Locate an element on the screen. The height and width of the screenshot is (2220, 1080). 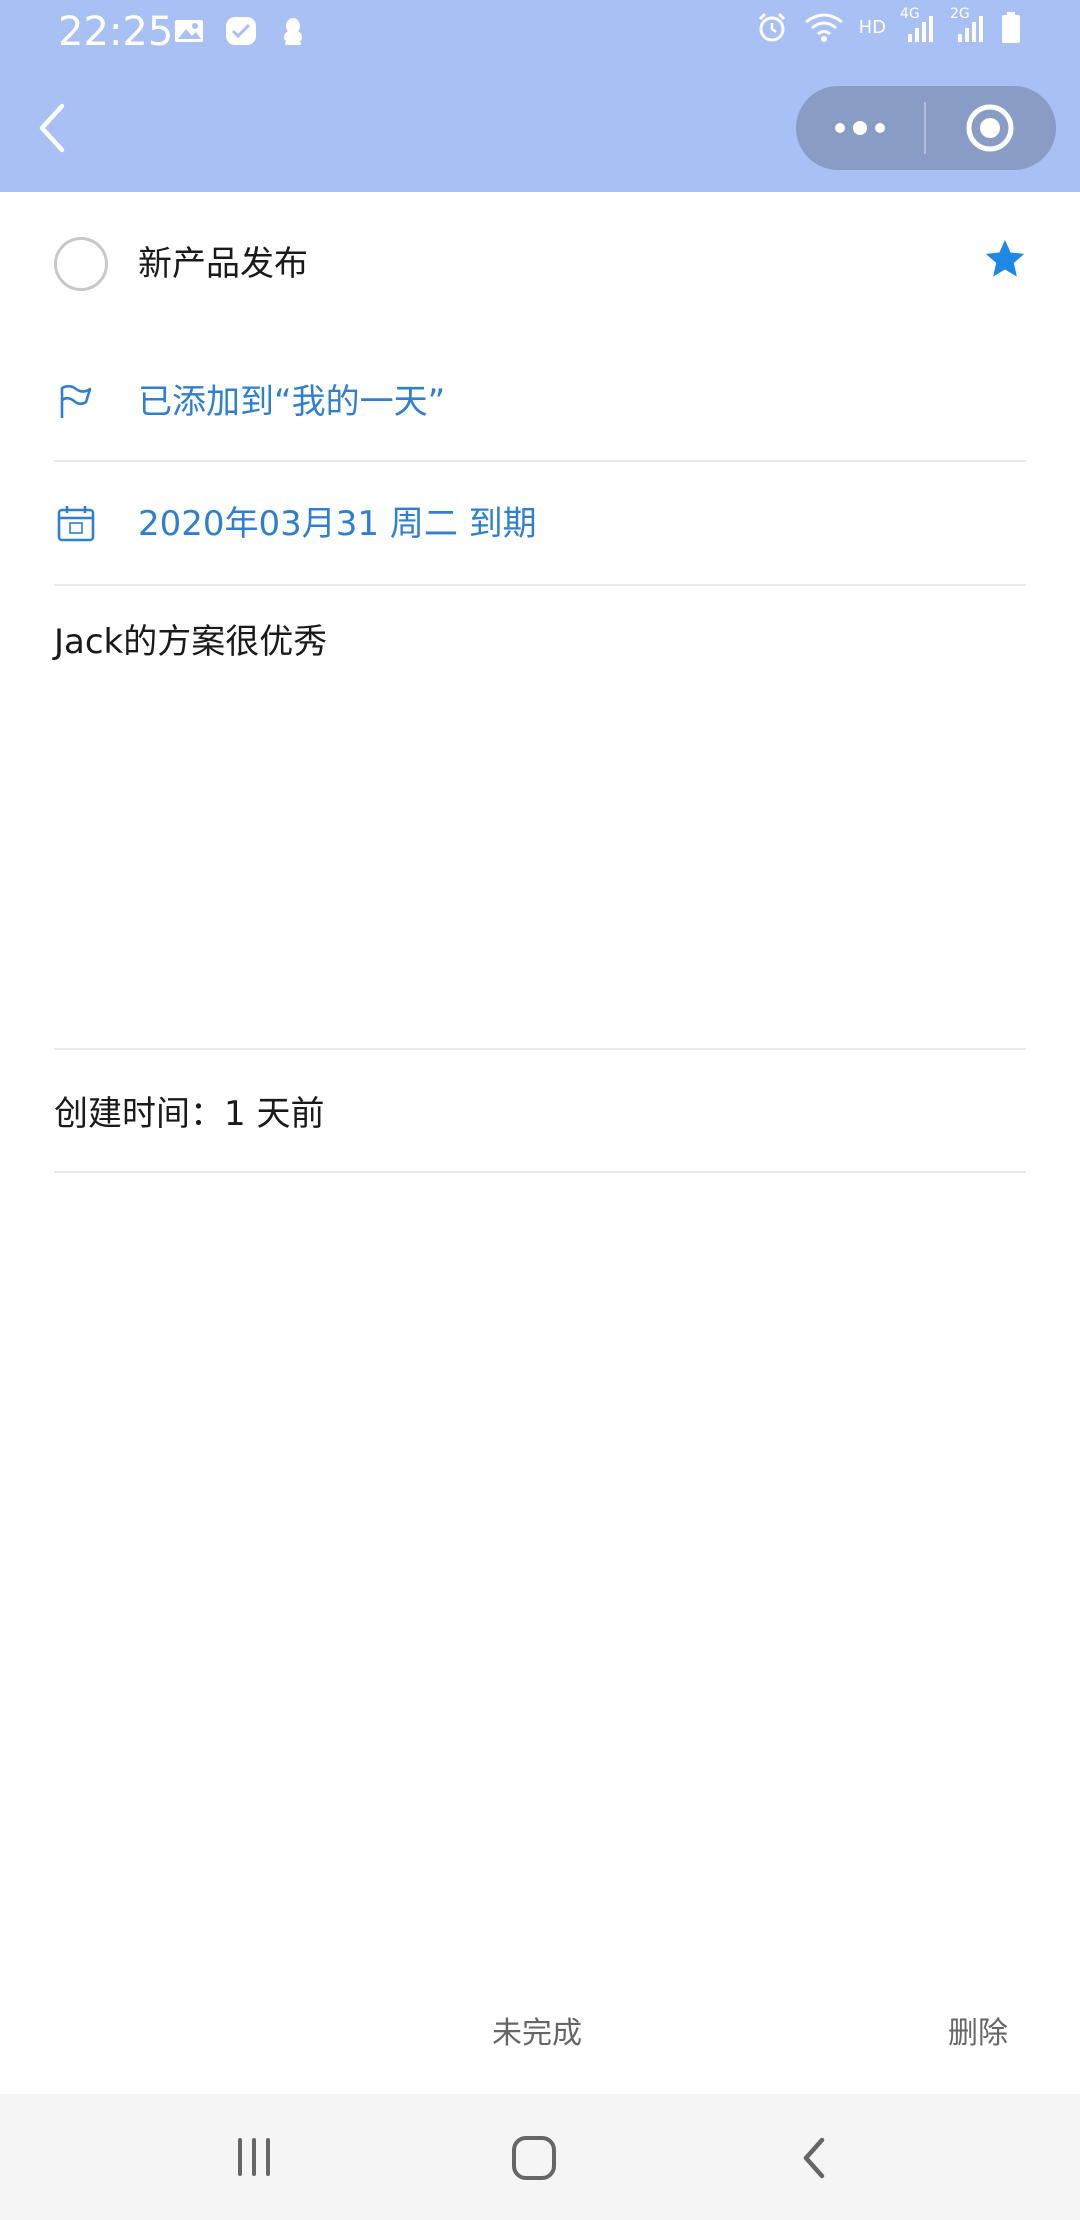
star-icon is located at coordinates (1005, 258).